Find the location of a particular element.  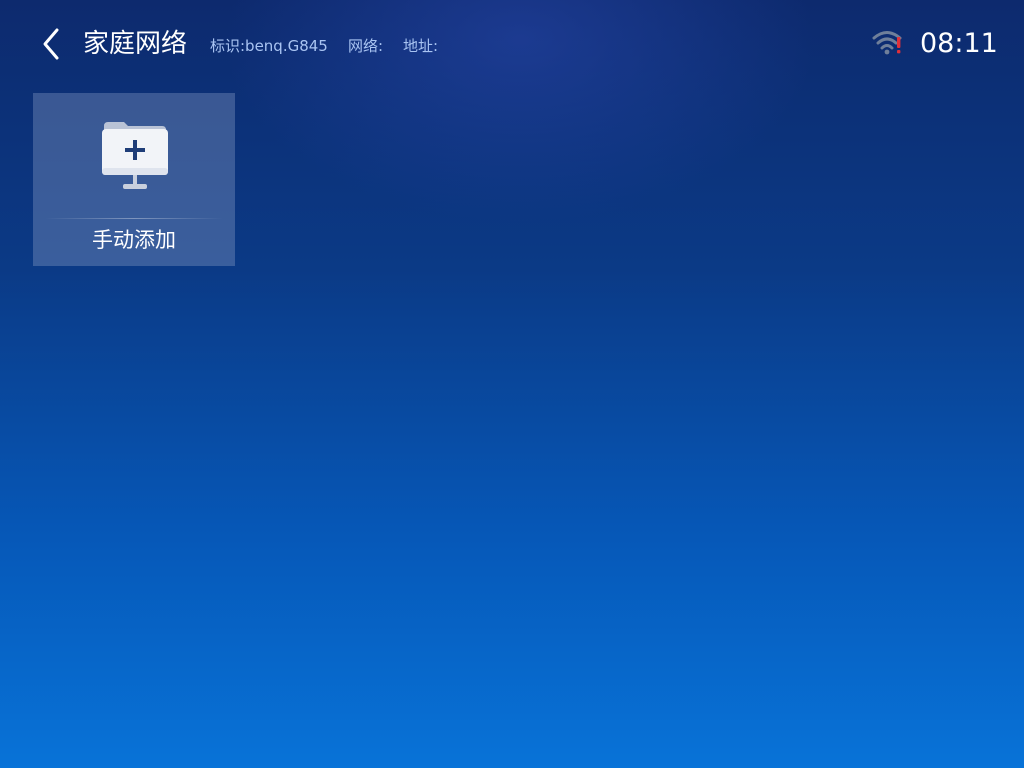

page-title: 家庭网络 is located at coordinates (135, 44).